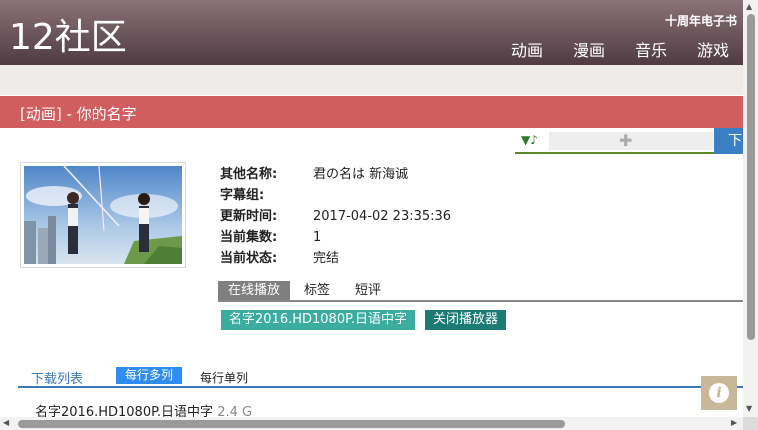 This screenshot has width=758, height=430. Describe the element at coordinates (317, 237) in the screenshot. I see `detail-value: 1` at that location.